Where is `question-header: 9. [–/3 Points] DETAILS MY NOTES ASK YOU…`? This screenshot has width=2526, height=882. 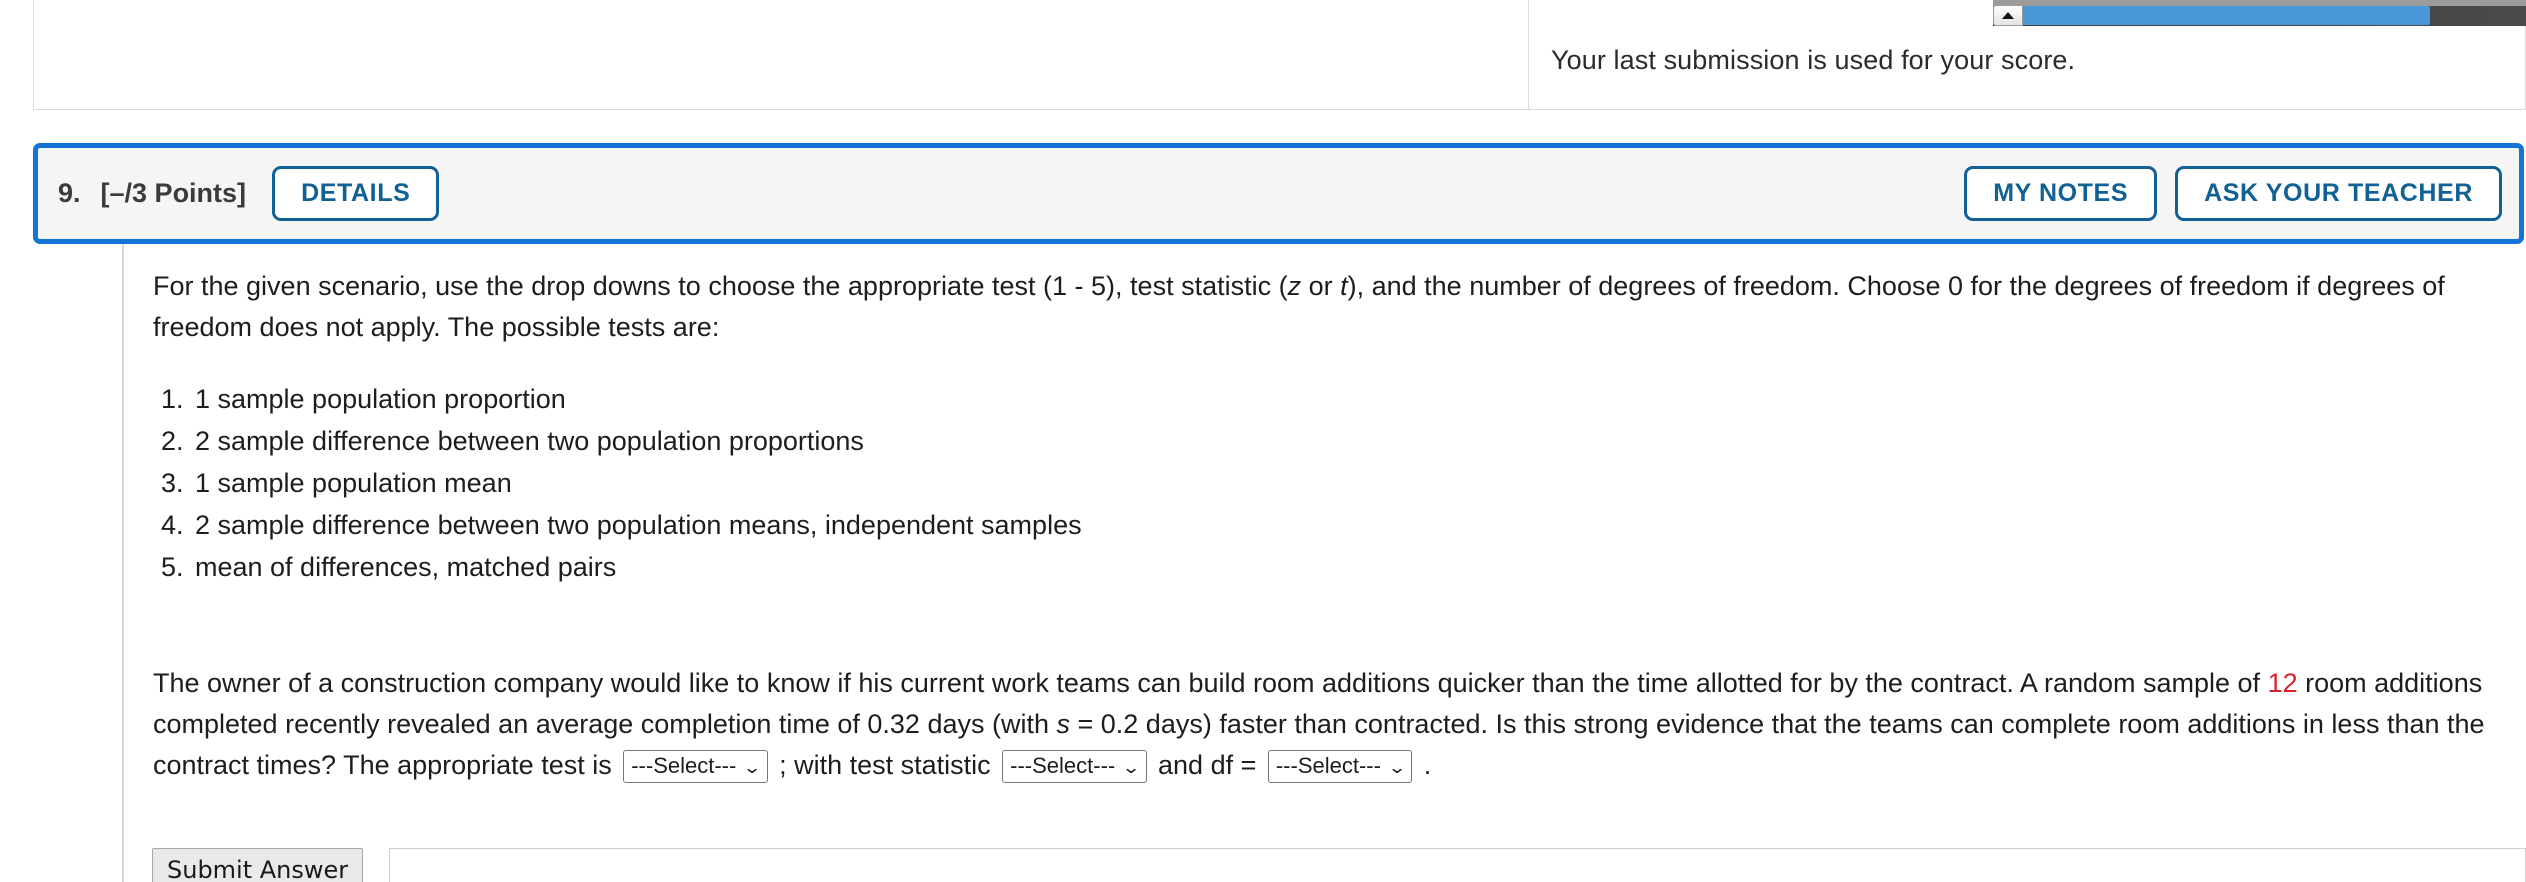 question-header: 9. [–/3 Points] DETAILS MY NOTES ASK YOU… is located at coordinates (1278, 193).